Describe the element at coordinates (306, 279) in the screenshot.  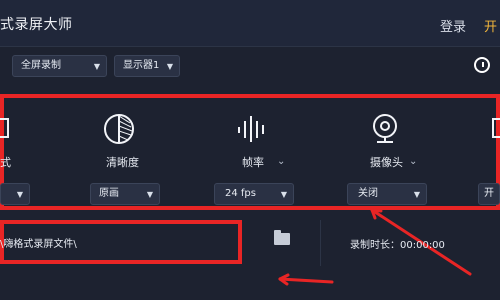
I see `arrow-icon` at that location.